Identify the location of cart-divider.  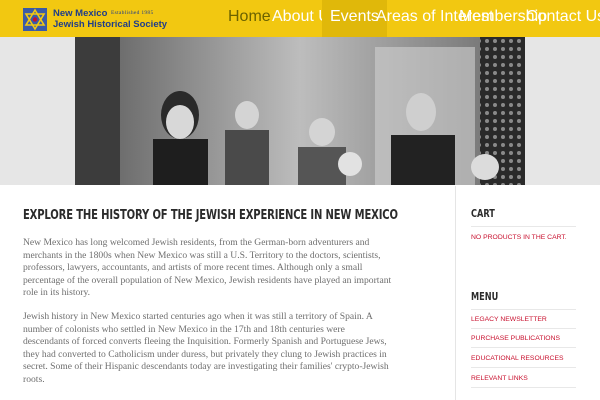
(523, 226).